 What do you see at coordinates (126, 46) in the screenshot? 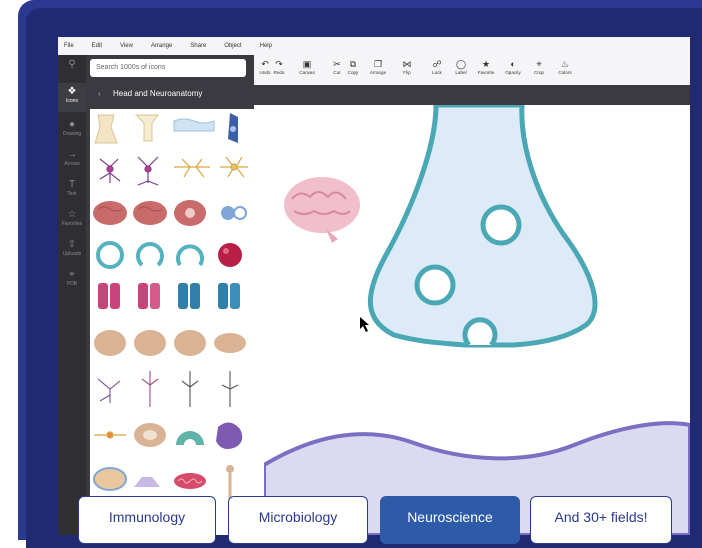
I see `menu-view: View` at bounding box center [126, 46].